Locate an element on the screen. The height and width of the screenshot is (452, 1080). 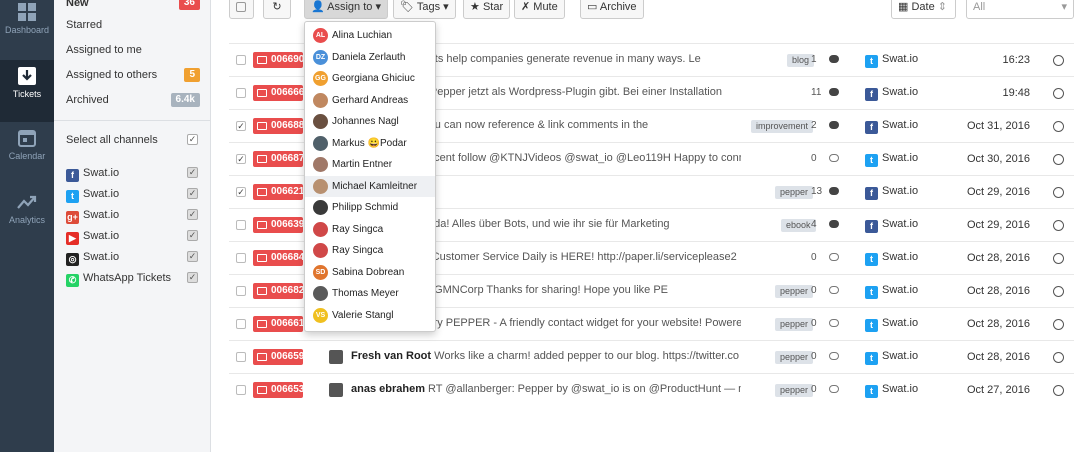
ticket-id-badge: 006621 is located at coordinates (278, 192).